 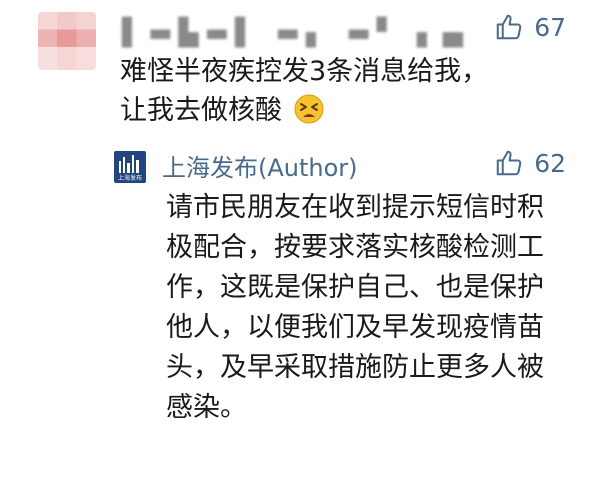 I want to click on author-avatar-caption: 上海发布, so click(x=129, y=178).